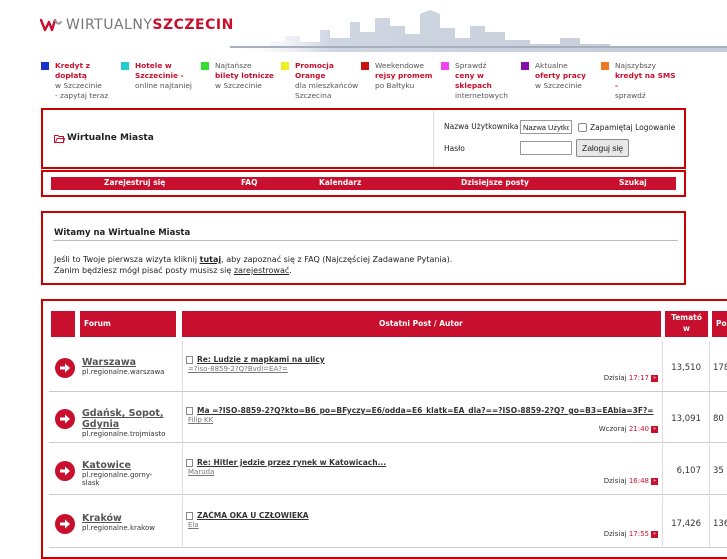 The height and width of the screenshot is (559, 727). I want to click on table-head-forum: Forum, so click(128, 324).